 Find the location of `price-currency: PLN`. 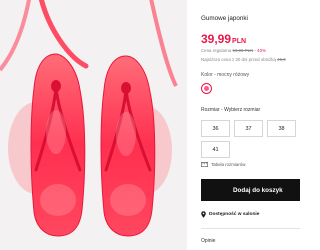

price-currency: PLN is located at coordinates (239, 41).